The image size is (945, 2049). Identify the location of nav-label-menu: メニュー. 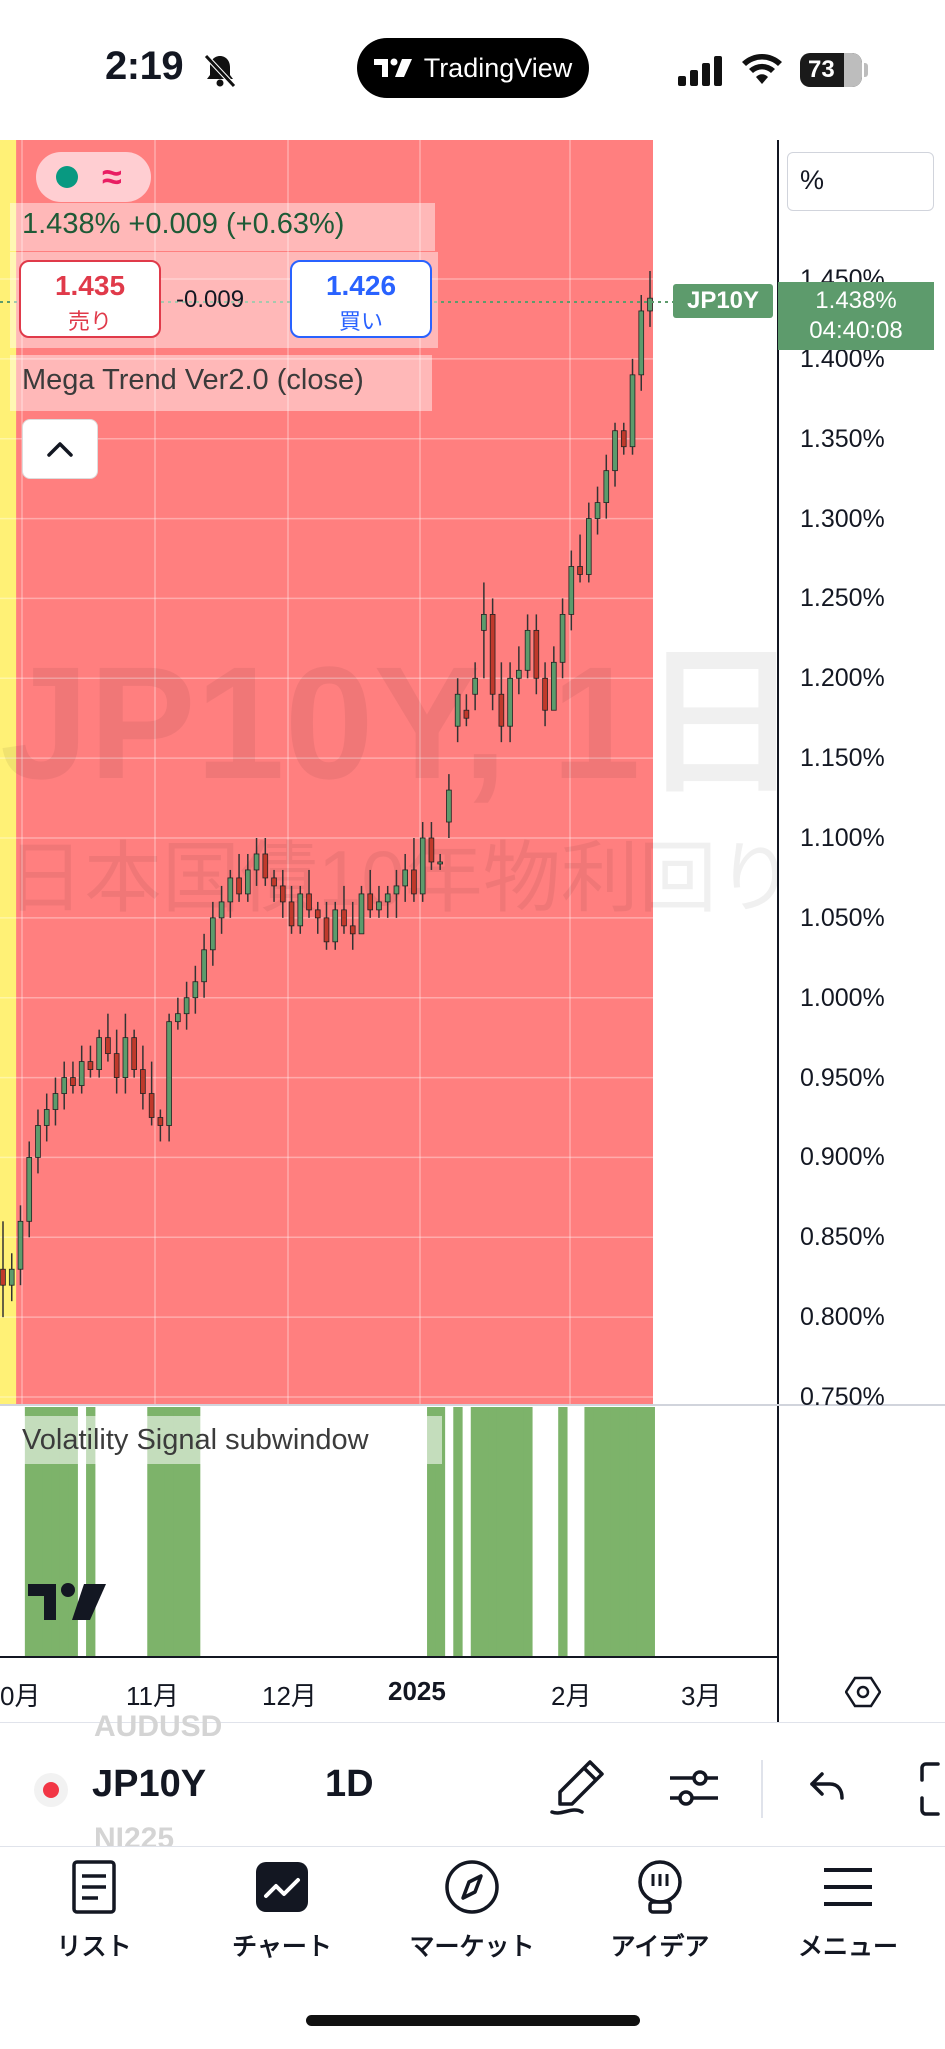
(847, 1947).